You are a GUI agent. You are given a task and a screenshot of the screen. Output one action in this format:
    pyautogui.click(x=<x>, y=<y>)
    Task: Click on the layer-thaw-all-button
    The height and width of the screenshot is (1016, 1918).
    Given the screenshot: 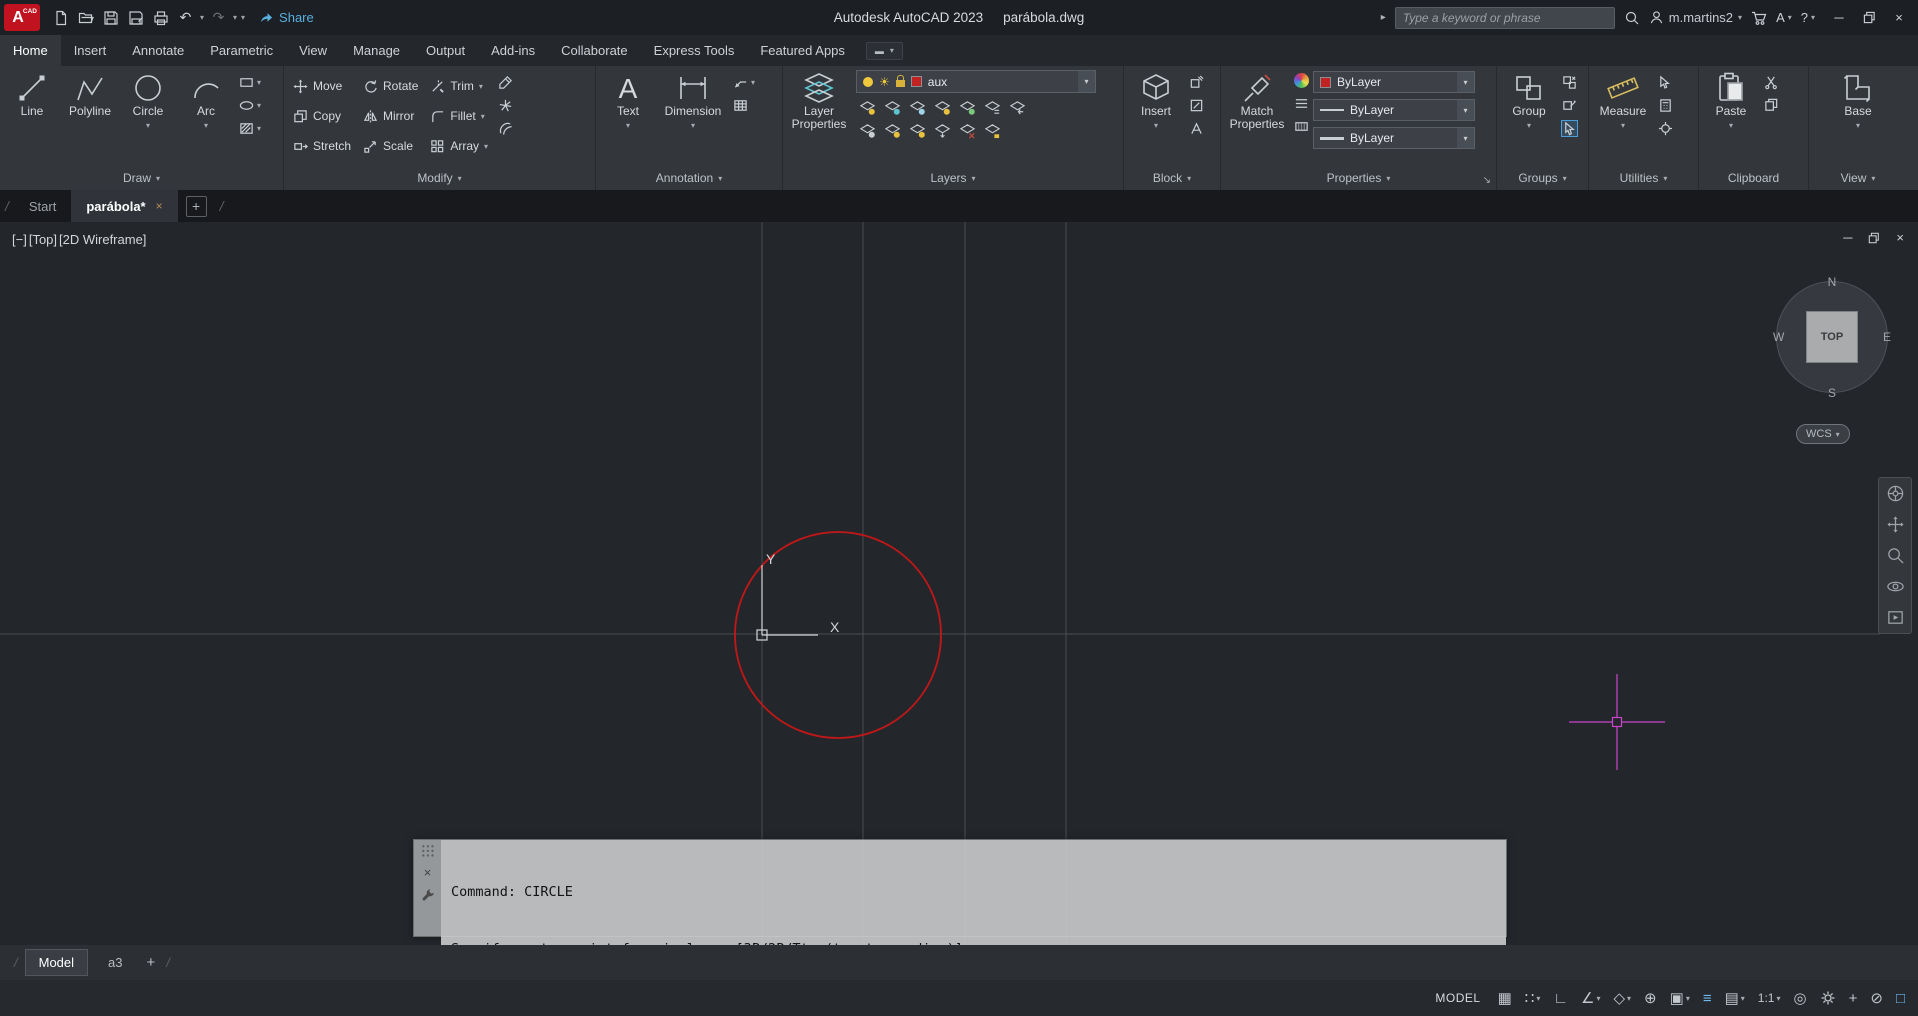 What is the action you would take?
    pyautogui.click(x=892, y=130)
    